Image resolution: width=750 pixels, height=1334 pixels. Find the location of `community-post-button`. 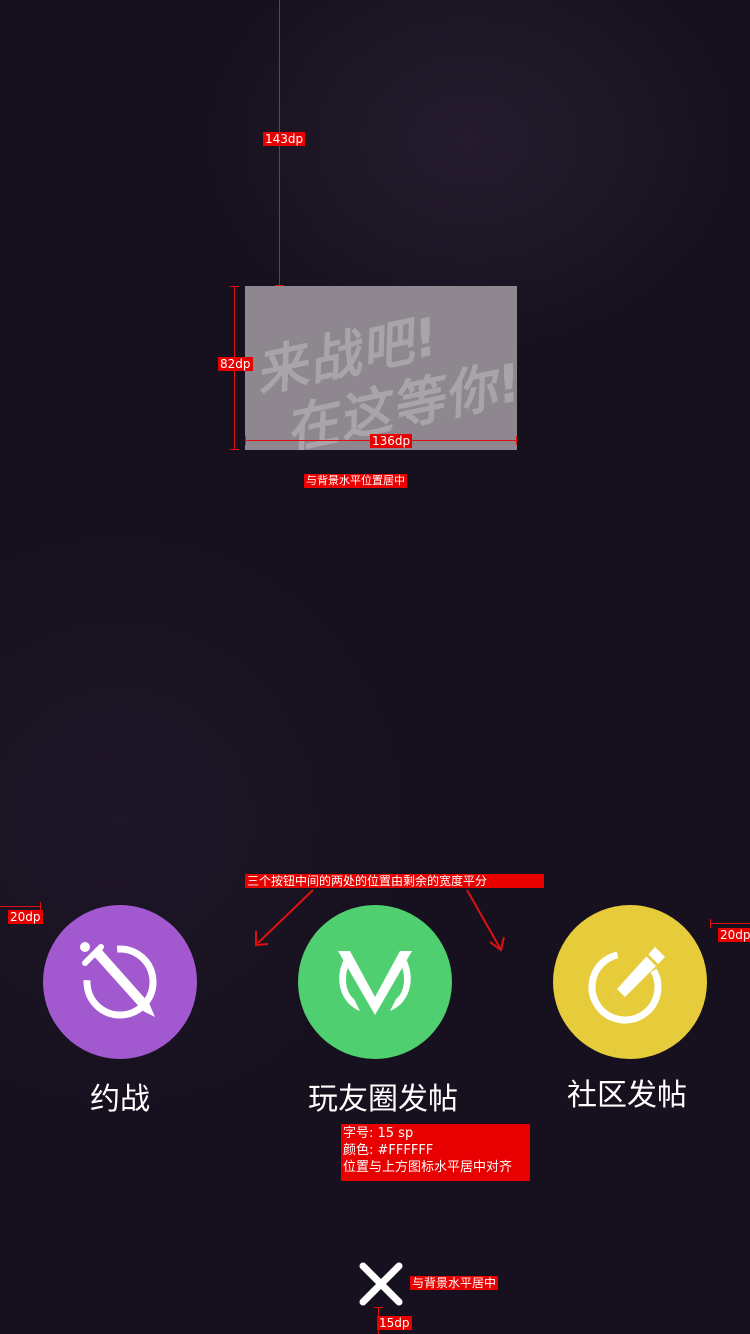

community-post-button is located at coordinates (630, 982).